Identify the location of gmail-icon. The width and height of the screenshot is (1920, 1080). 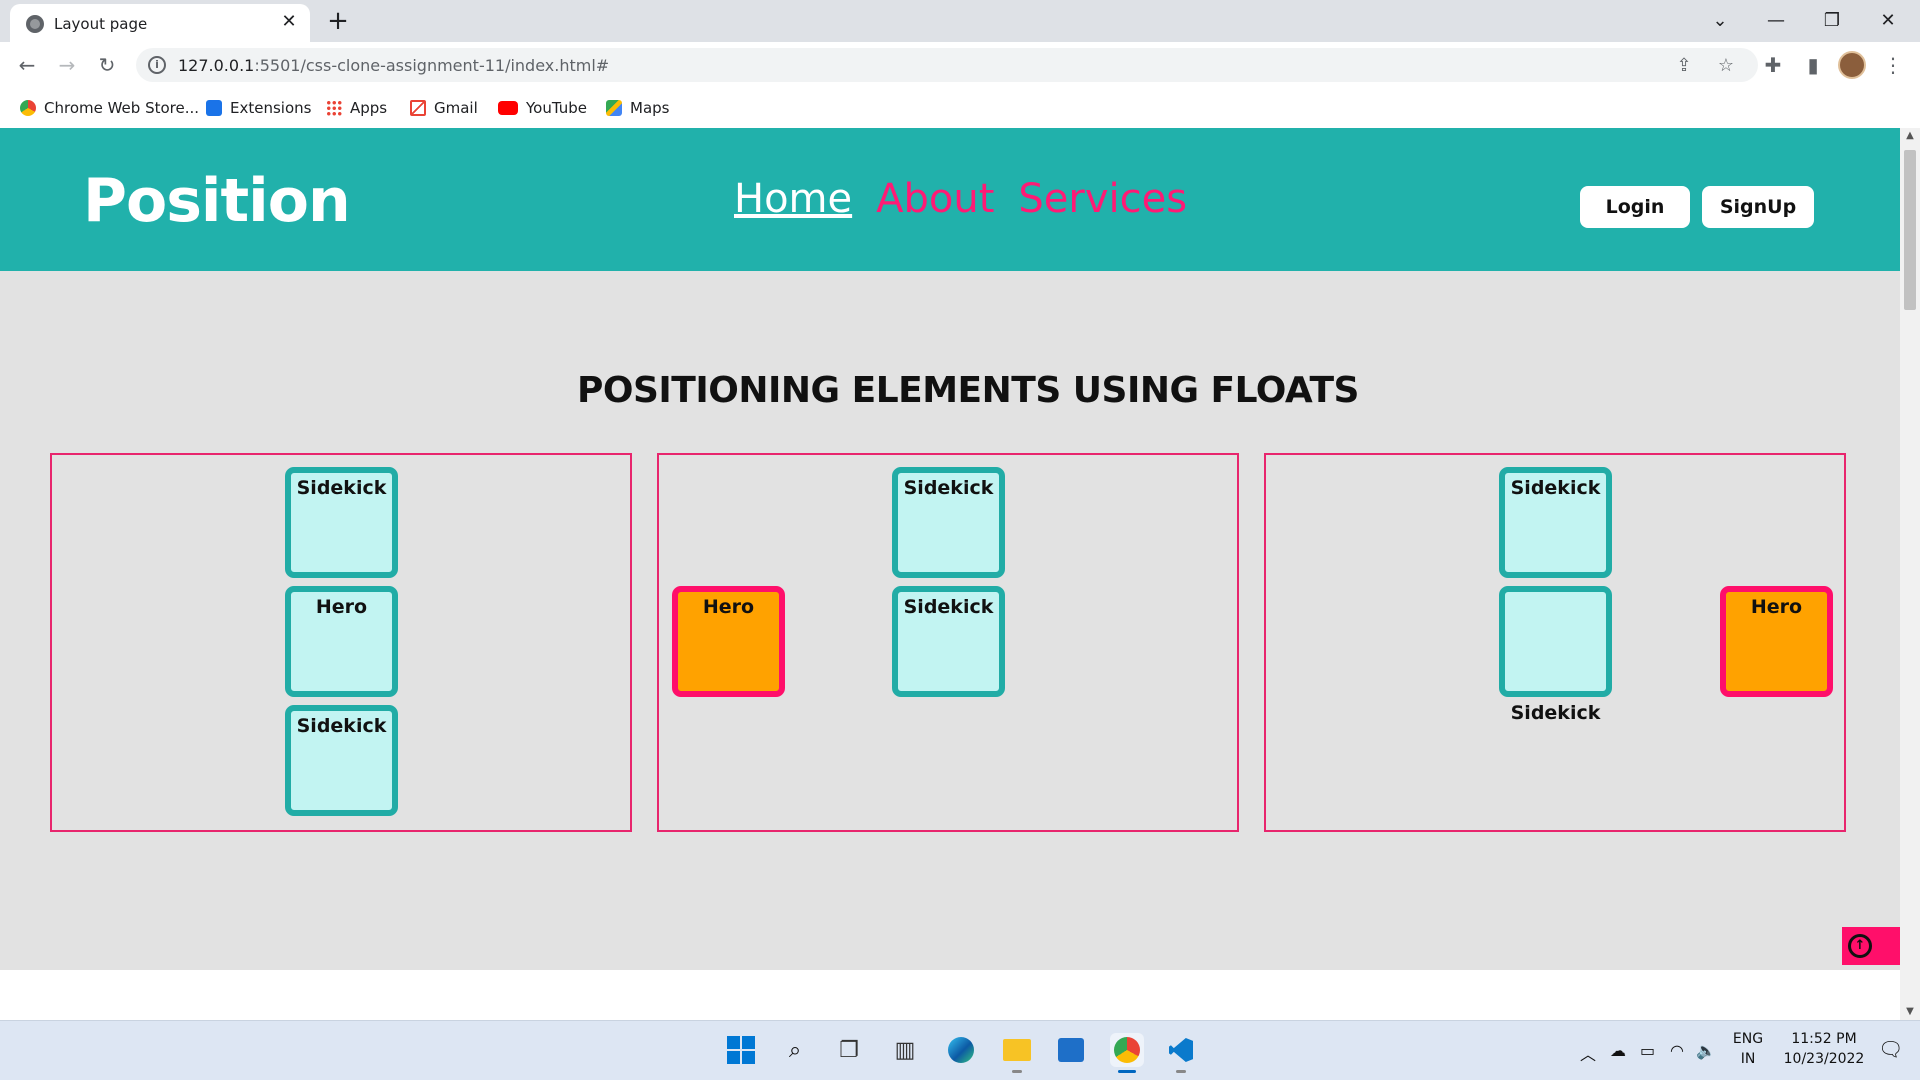
(418, 108).